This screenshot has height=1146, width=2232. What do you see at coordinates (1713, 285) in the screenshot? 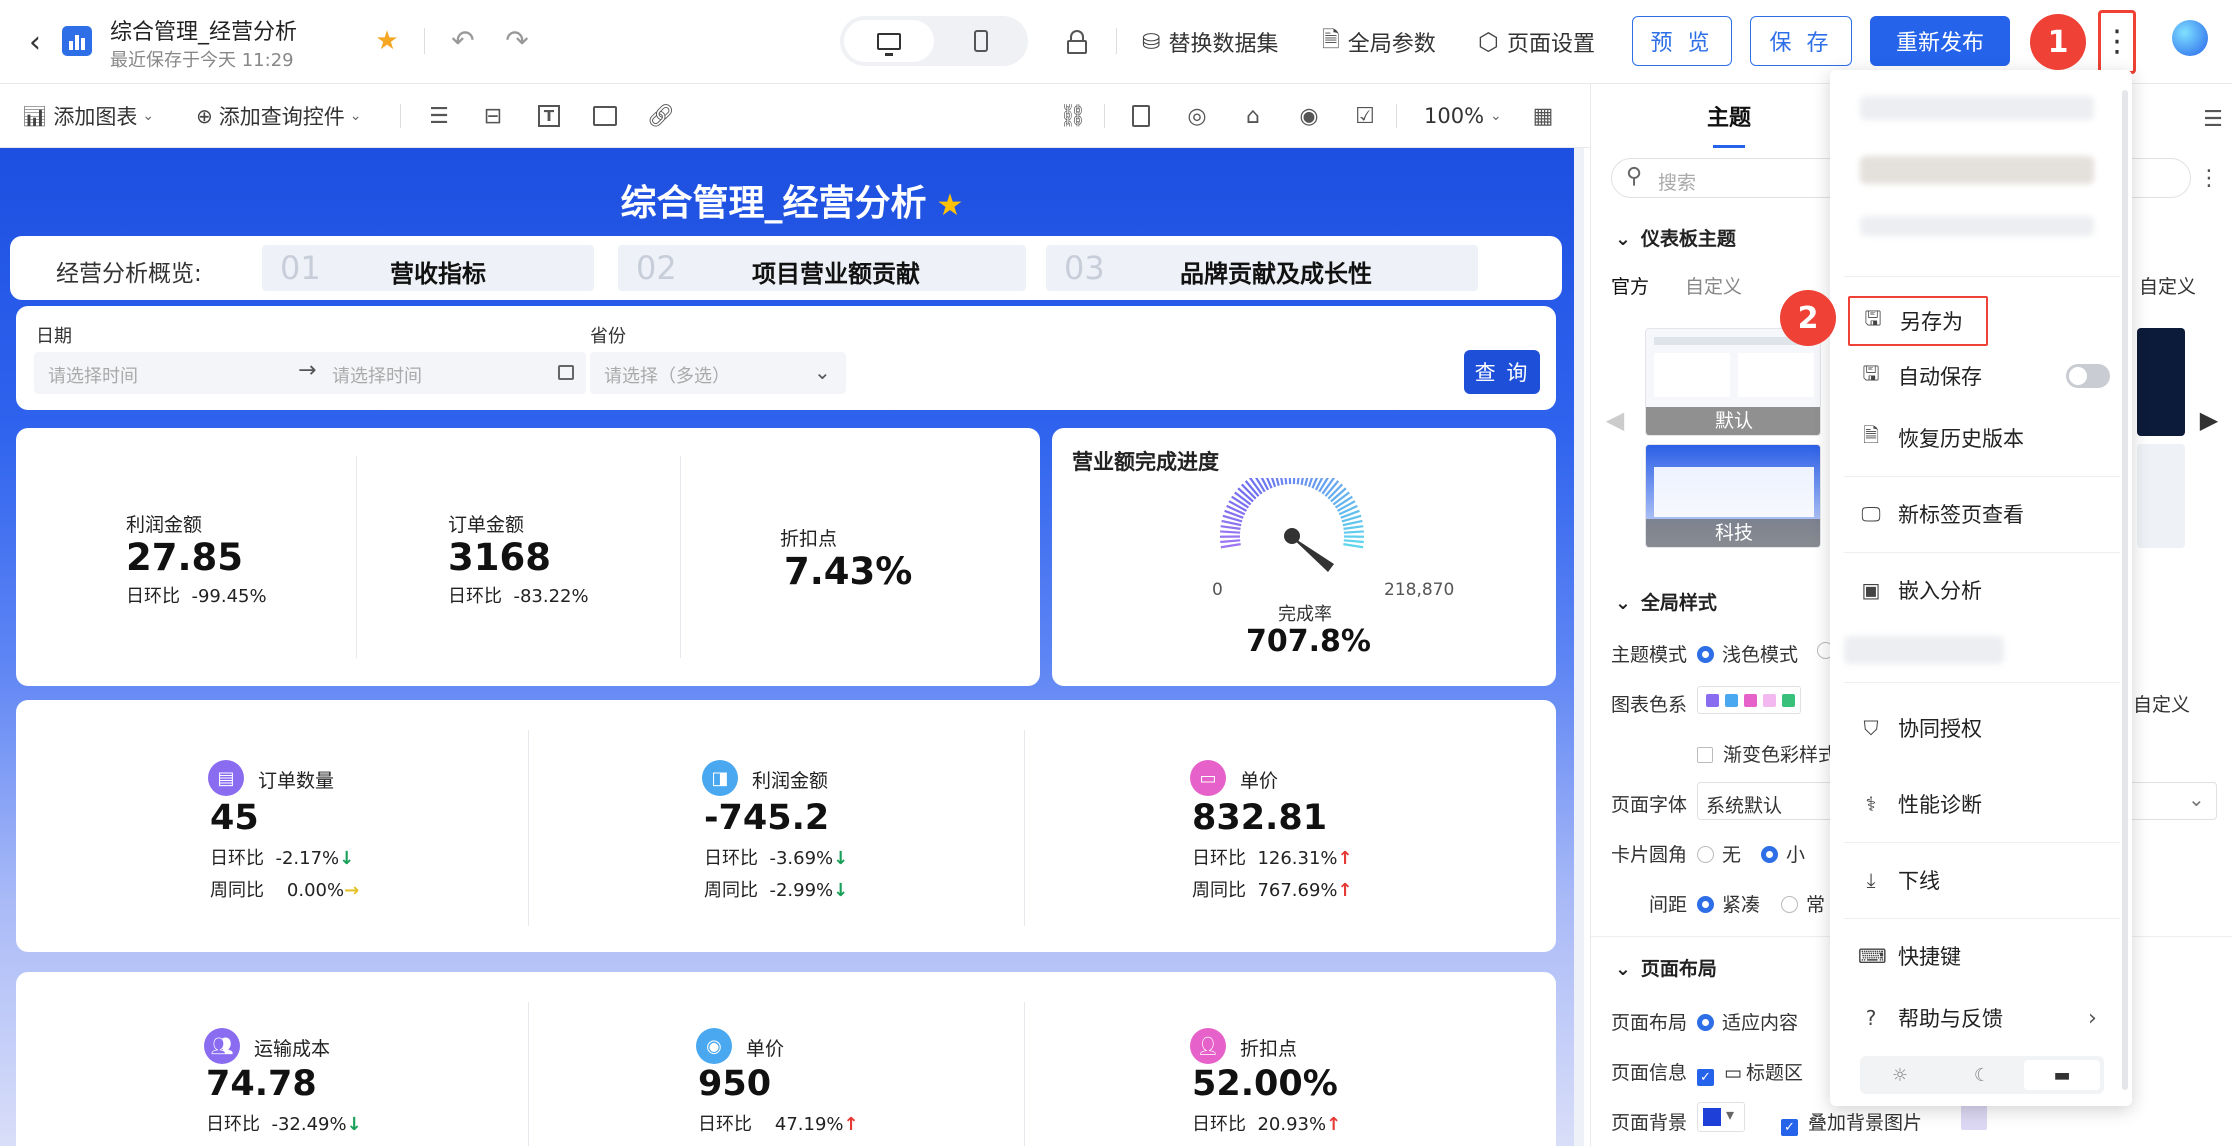
I see `tab-custom: 自定义` at bounding box center [1713, 285].